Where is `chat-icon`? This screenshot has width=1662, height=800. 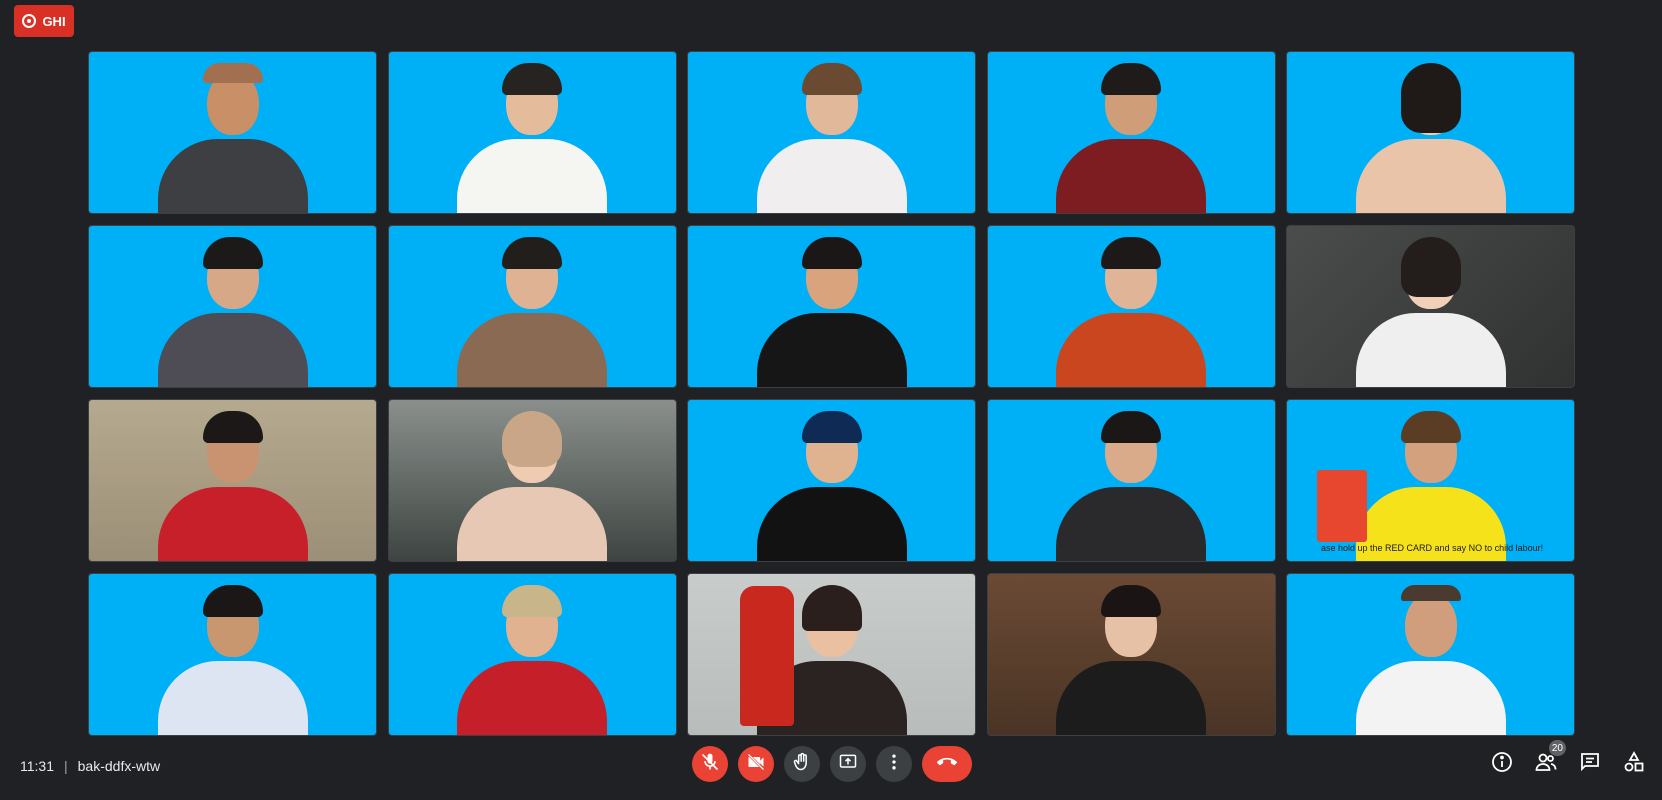 chat-icon is located at coordinates (1590, 765).